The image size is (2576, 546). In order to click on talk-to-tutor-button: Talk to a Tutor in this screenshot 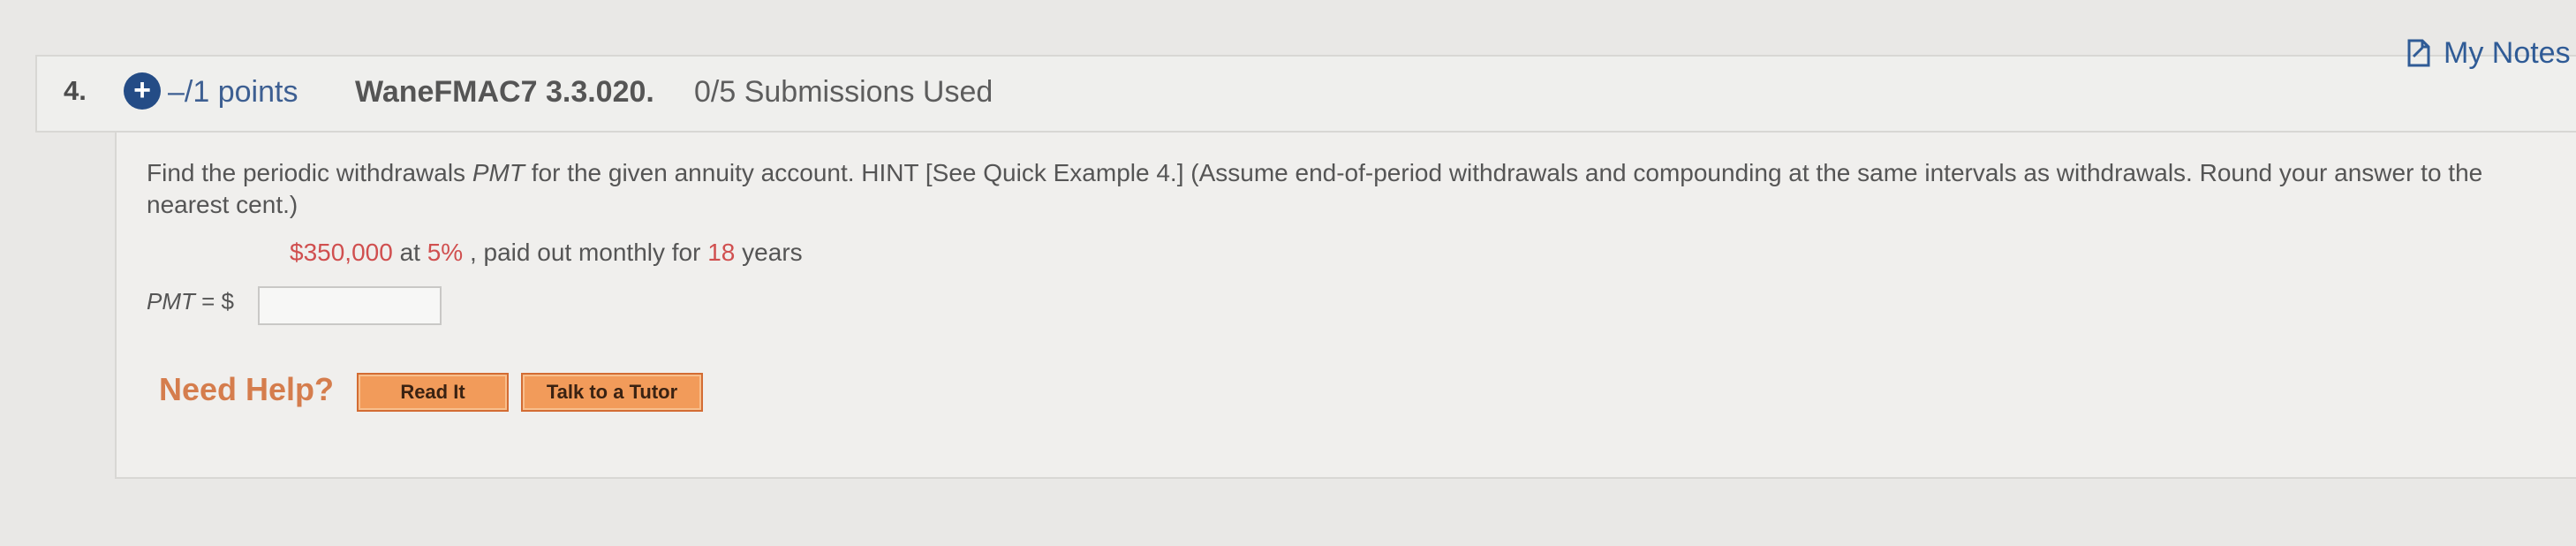, I will do `click(612, 392)`.